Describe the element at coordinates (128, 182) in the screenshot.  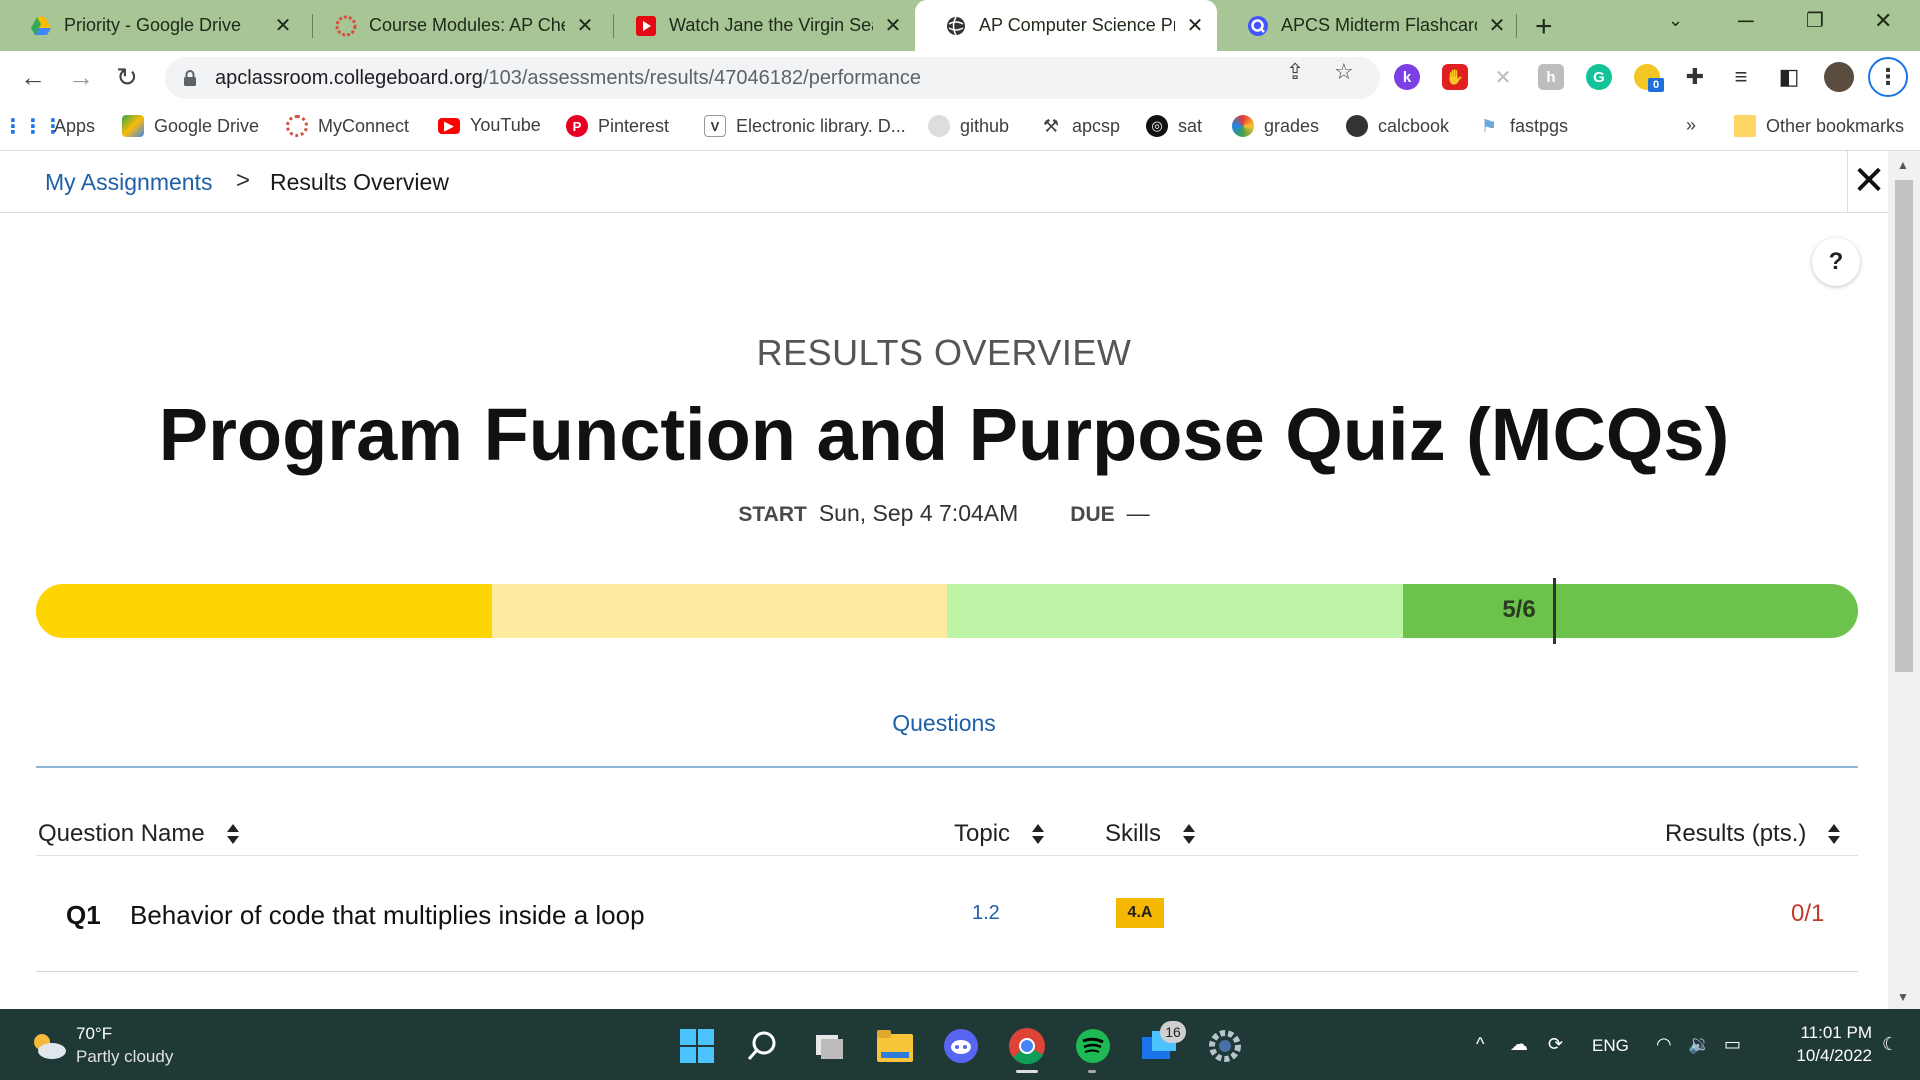
I see `breadcrumb-my-assignments: My Assignments` at that location.